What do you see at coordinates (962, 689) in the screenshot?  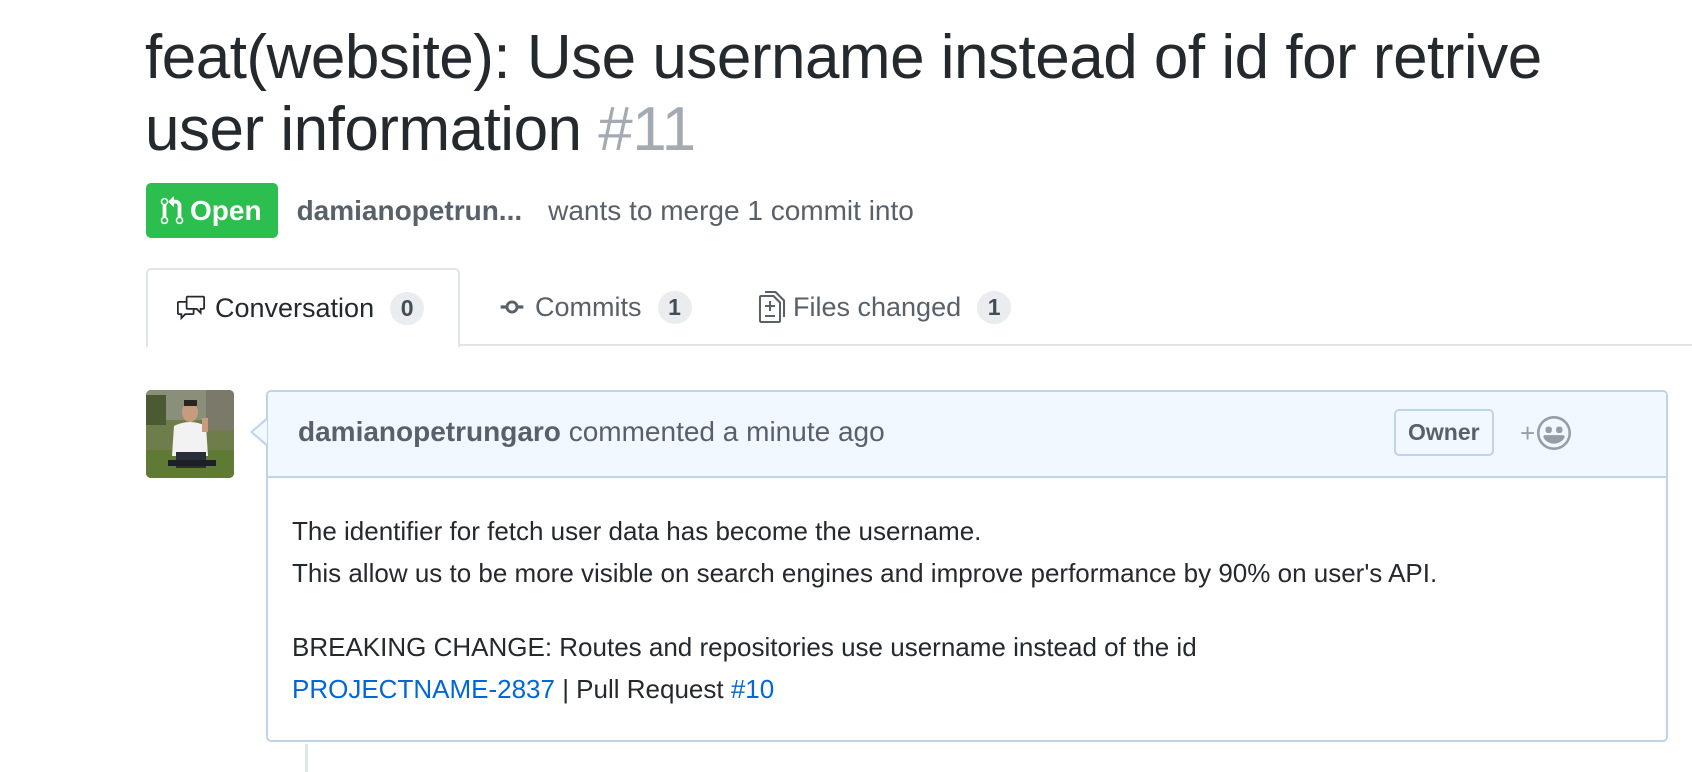 I see `comment-line-4: PROJECTNAME-2837 | Pull Request #10` at bounding box center [962, 689].